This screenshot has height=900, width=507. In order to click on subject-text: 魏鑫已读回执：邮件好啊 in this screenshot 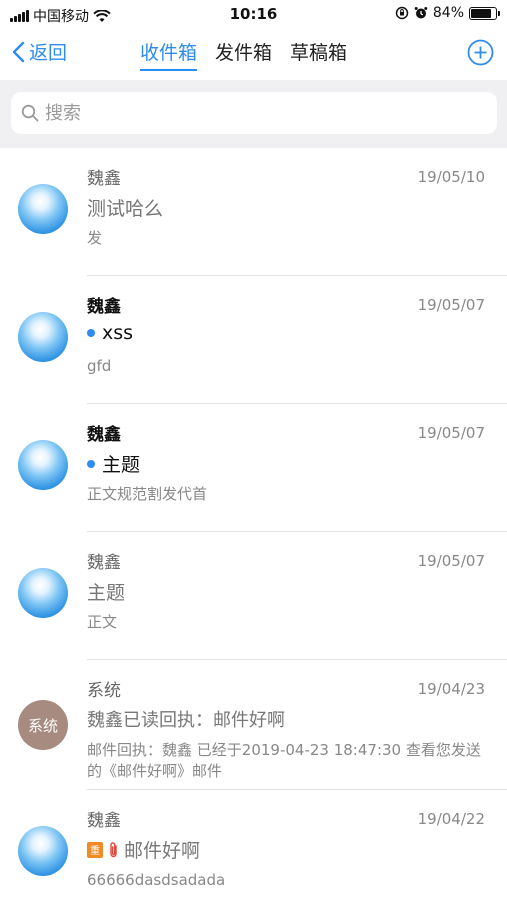, I will do `click(186, 720)`.